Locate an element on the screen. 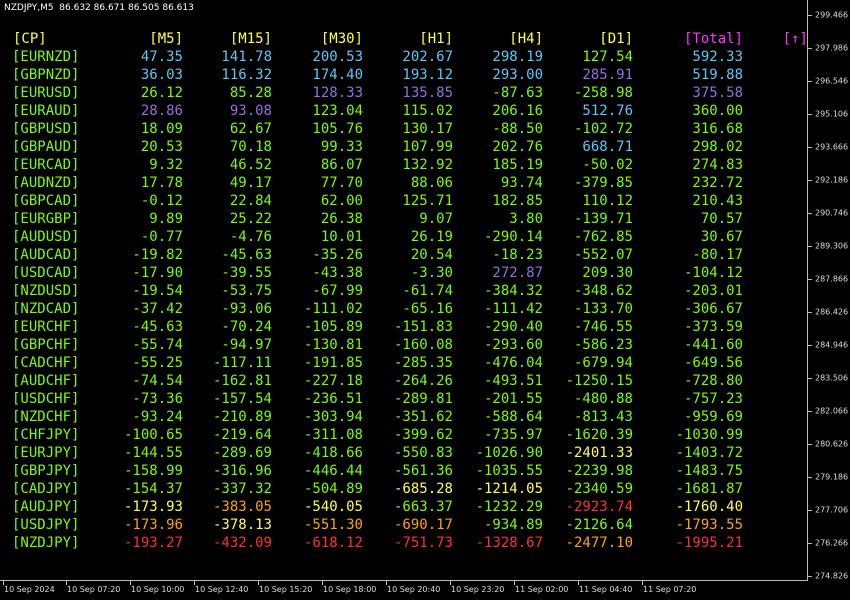 The image size is (850, 600). value-cell: 135.85 is located at coordinates (427, 93).